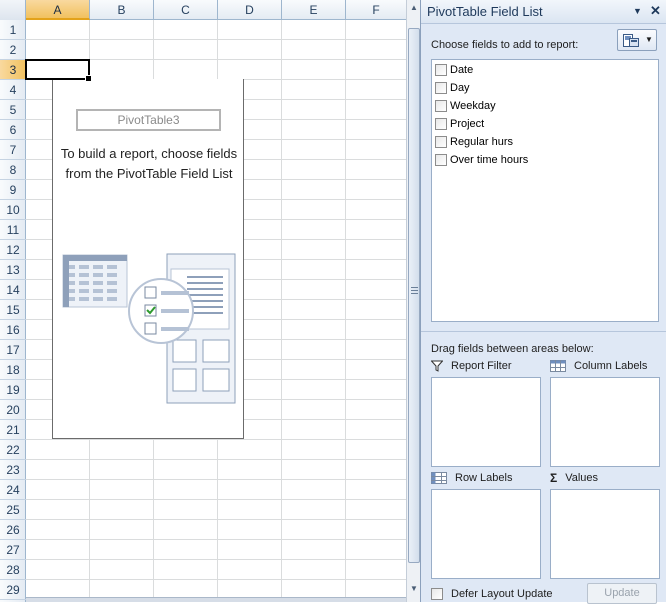  I want to click on pane-splitter, so click(543, 332).